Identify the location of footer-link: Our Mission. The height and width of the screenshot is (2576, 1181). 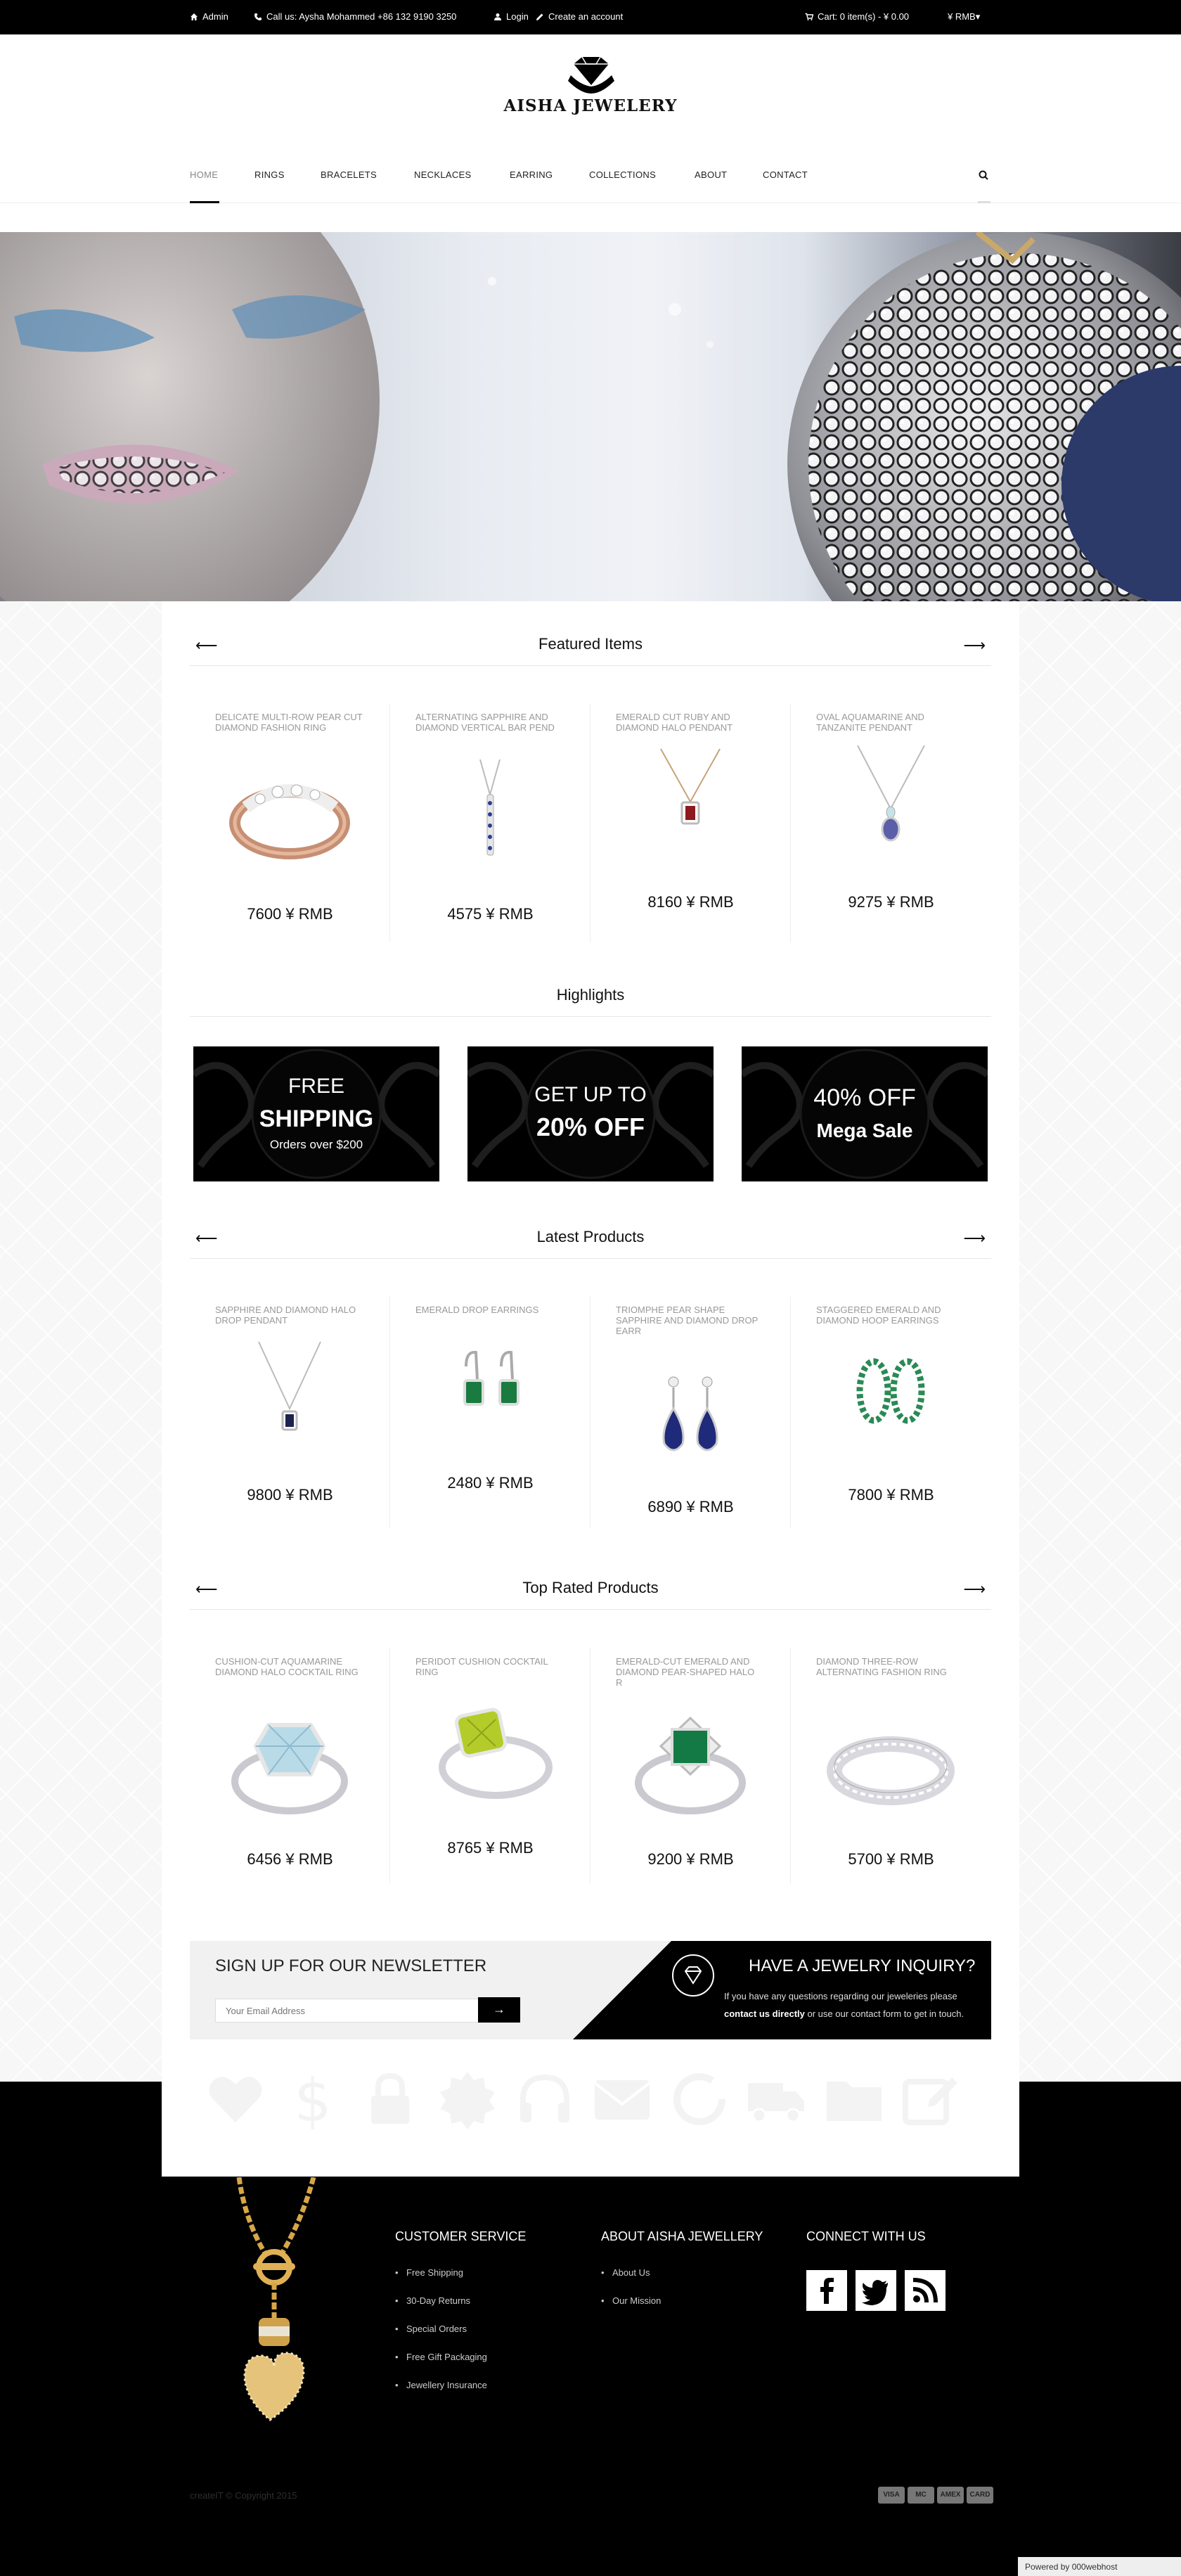
(682, 2309).